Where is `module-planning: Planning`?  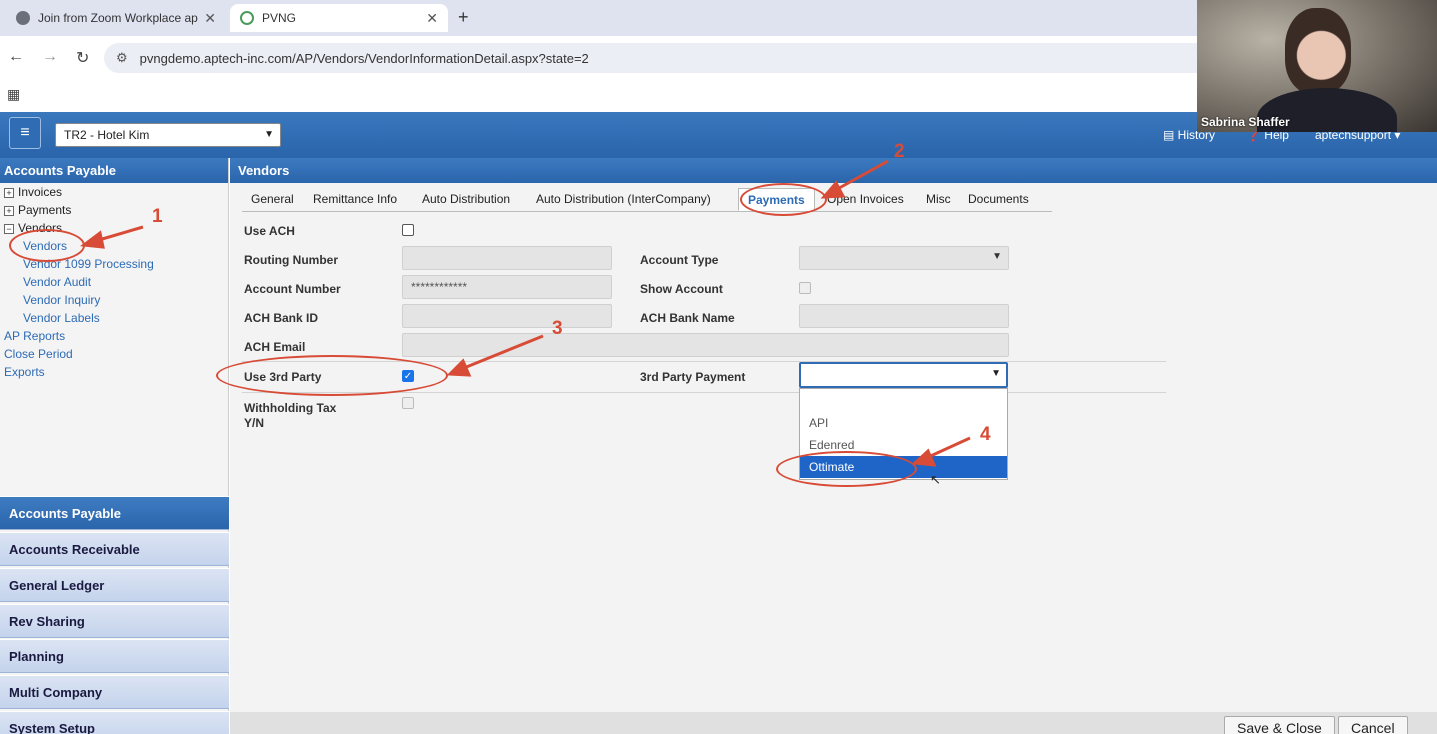
module-planning: Planning is located at coordinates (114, 656).